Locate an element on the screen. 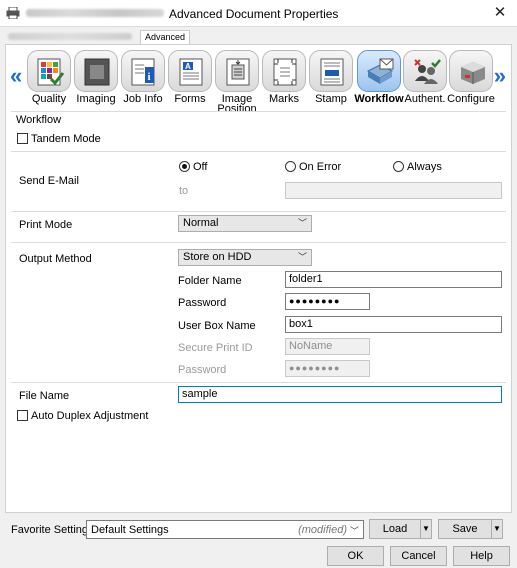 The height and width of the screenshot is (568, 517). secure-print-id-field: NoName is located at coordinates (327, 346).